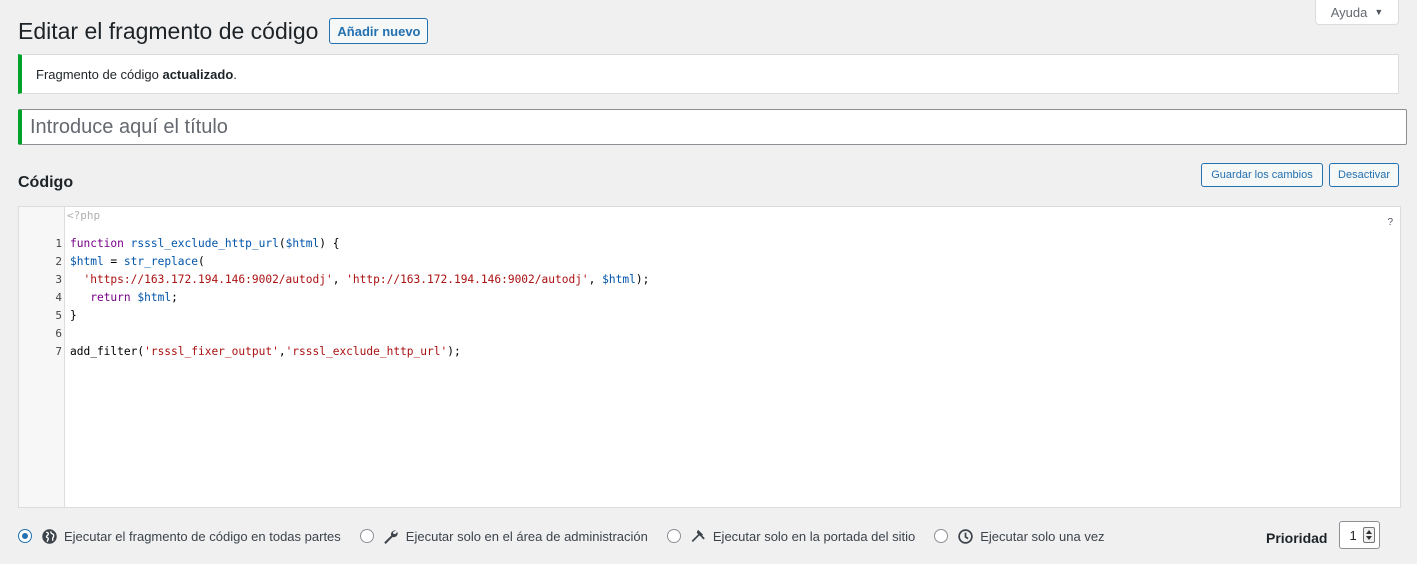 Image resolution: width=1417 pixels, height=564 pixels. I want to click on globe-icon, so click(49, 536).